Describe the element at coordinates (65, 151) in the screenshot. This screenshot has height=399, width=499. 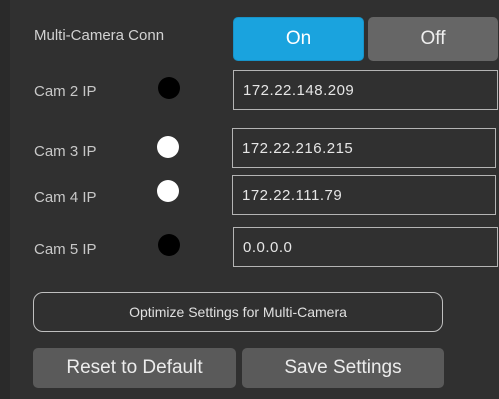
I see `cam-3-ip-label: Cam 3 IP` at that location.